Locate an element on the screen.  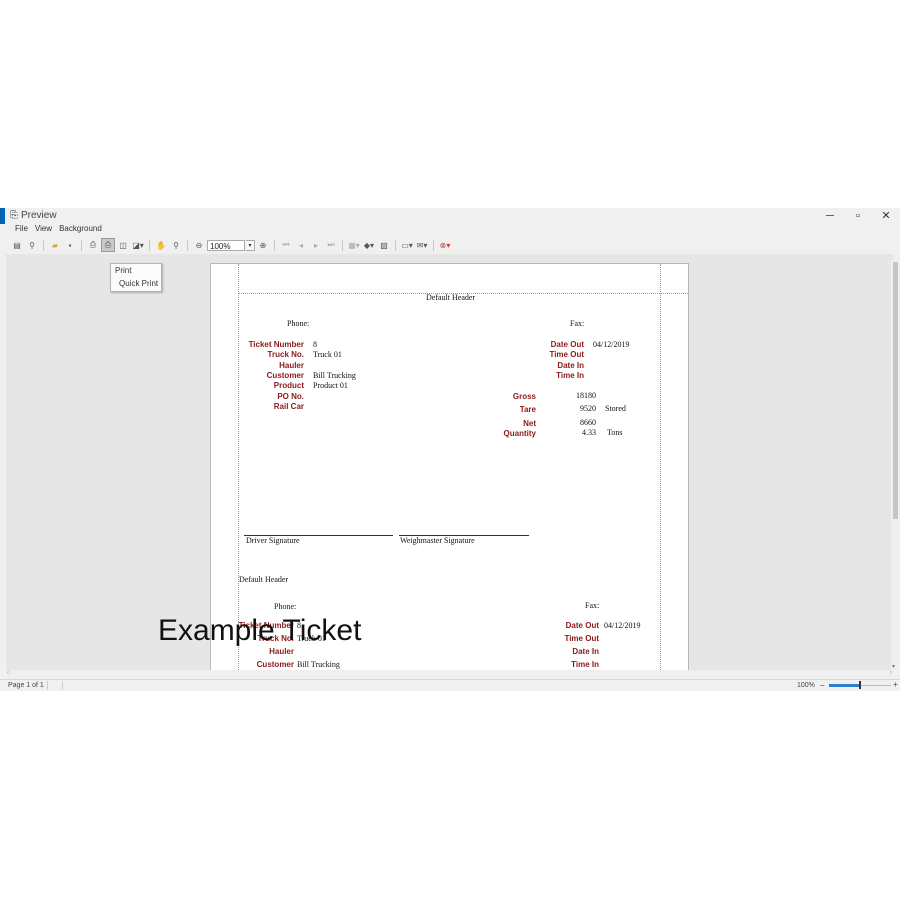
second-date-out-value: 04/12/2019 is located at coordinates (622, 625).